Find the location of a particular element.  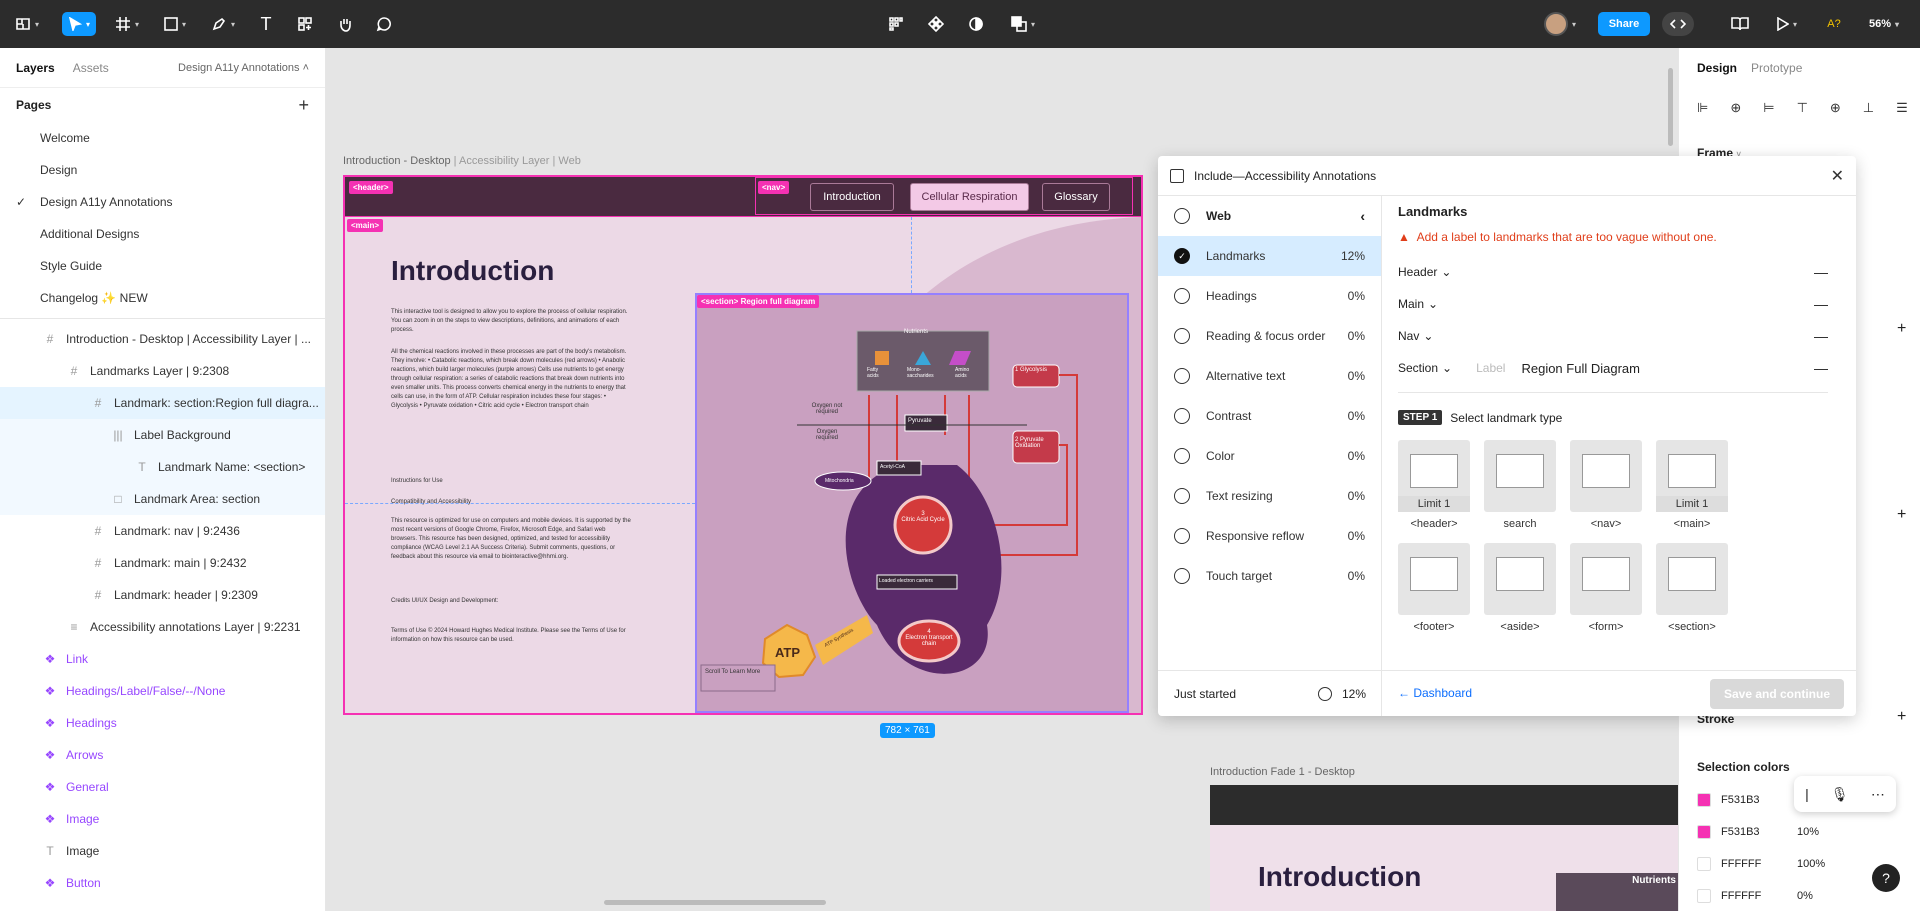

landmark-type-card: <nav> is located at coordinates (1606, 485).